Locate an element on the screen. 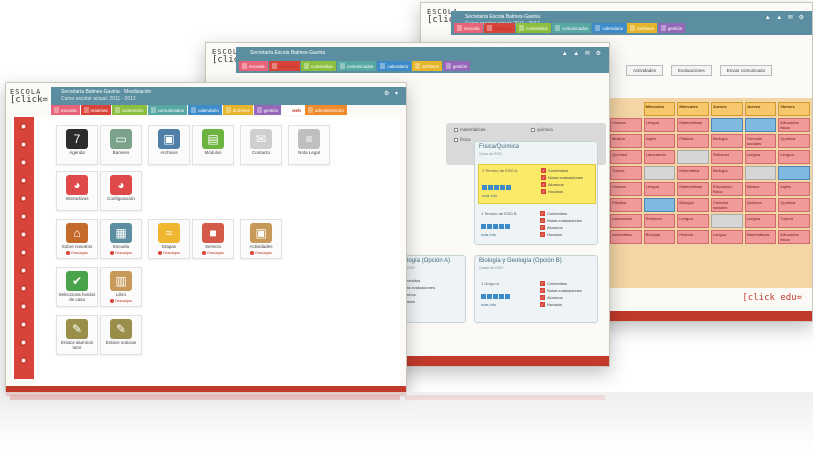 This screenshot has height=450, width=813. module-tile: ✔ Selecciona fondos de casa is located at coordinates (77, 287).